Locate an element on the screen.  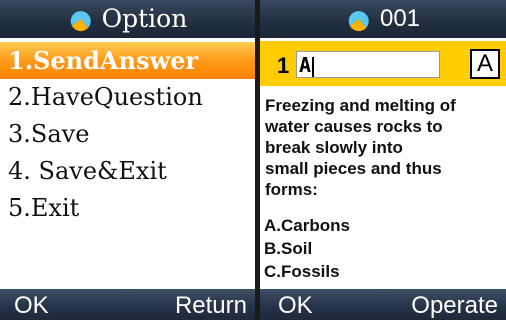
answer-value: A is located at coordinates (305, 65).